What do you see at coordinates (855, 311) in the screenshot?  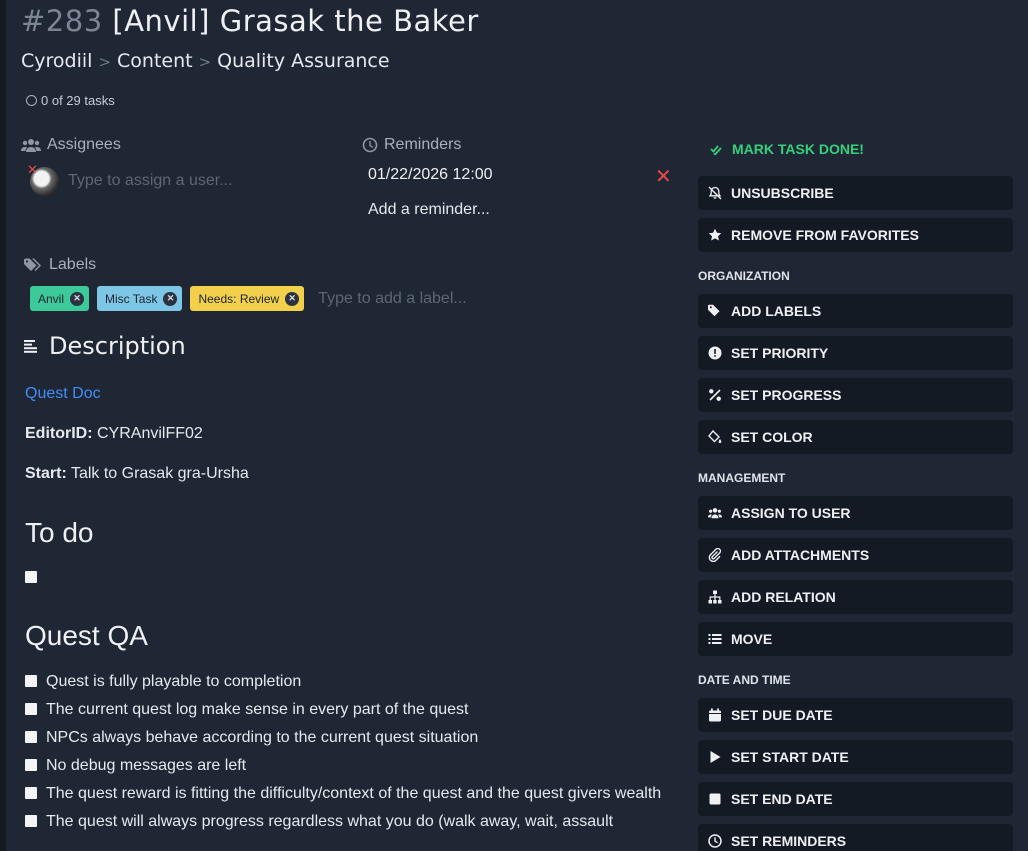 I see `add-labels-button: ADD LABELS` at bounding box center [855, 311].